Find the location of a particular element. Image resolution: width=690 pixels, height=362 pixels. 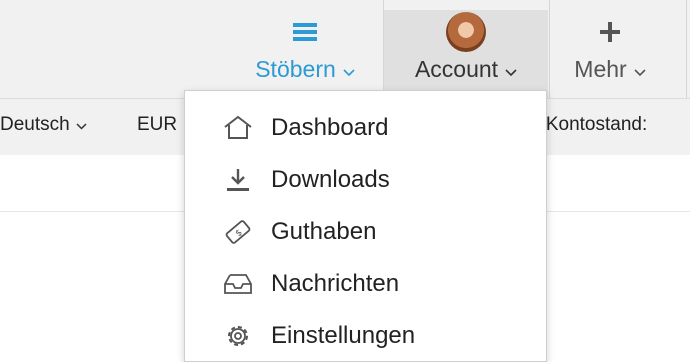

menu-item-label: Einstellungen is located at coordinates (343, 335).